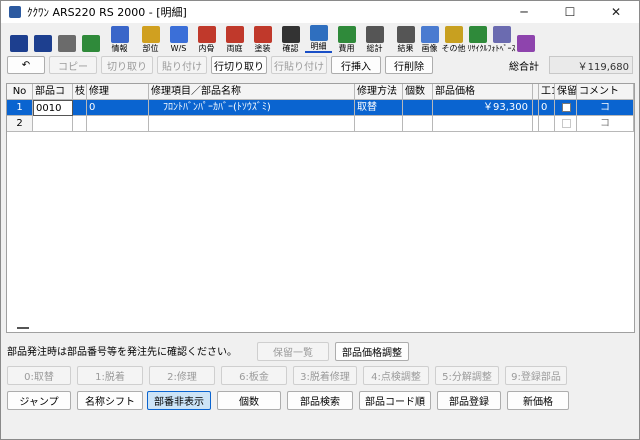 This screenshot has height=440, width=640. What do you see at coordinates (262, 48) in the screenshot?
I see `paint-tool-label: 塗装` at bounding box center [262, 48].